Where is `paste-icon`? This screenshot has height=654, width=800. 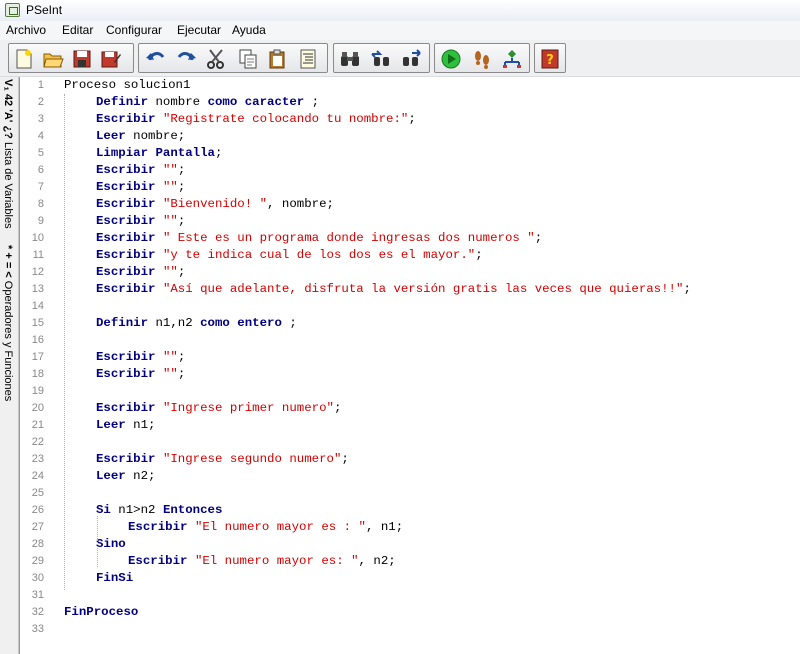
paste-icon is located at coordinates (278, 59).